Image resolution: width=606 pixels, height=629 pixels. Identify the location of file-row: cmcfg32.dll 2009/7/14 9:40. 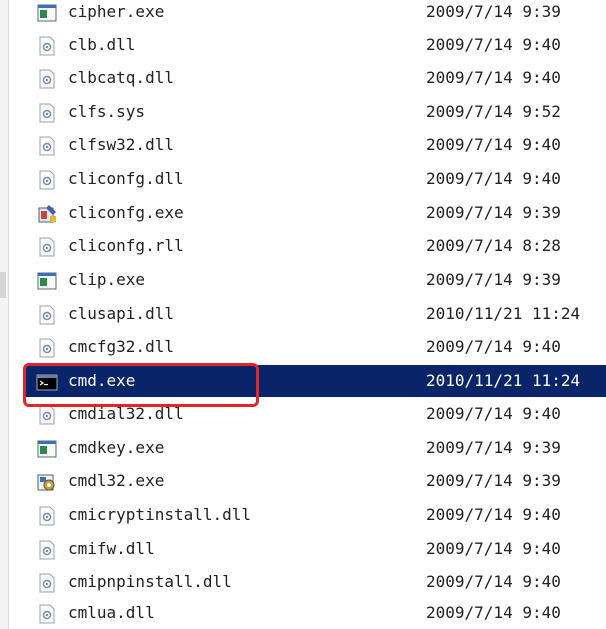
(315, 347).